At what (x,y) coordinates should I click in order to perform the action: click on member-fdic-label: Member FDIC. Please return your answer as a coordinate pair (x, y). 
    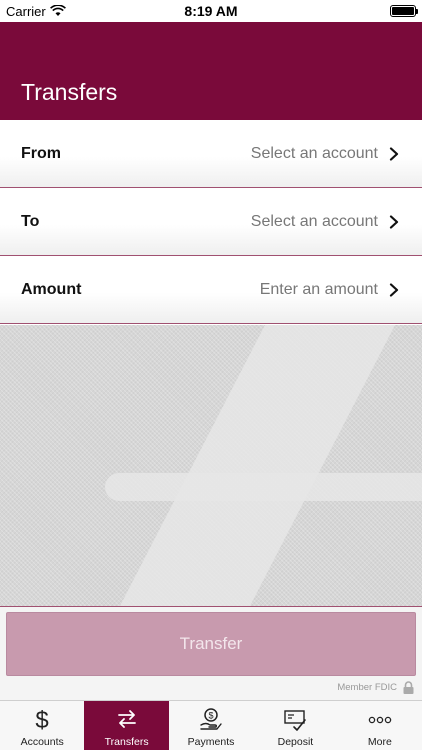
    Looking at the image, I should click on (367, 687).